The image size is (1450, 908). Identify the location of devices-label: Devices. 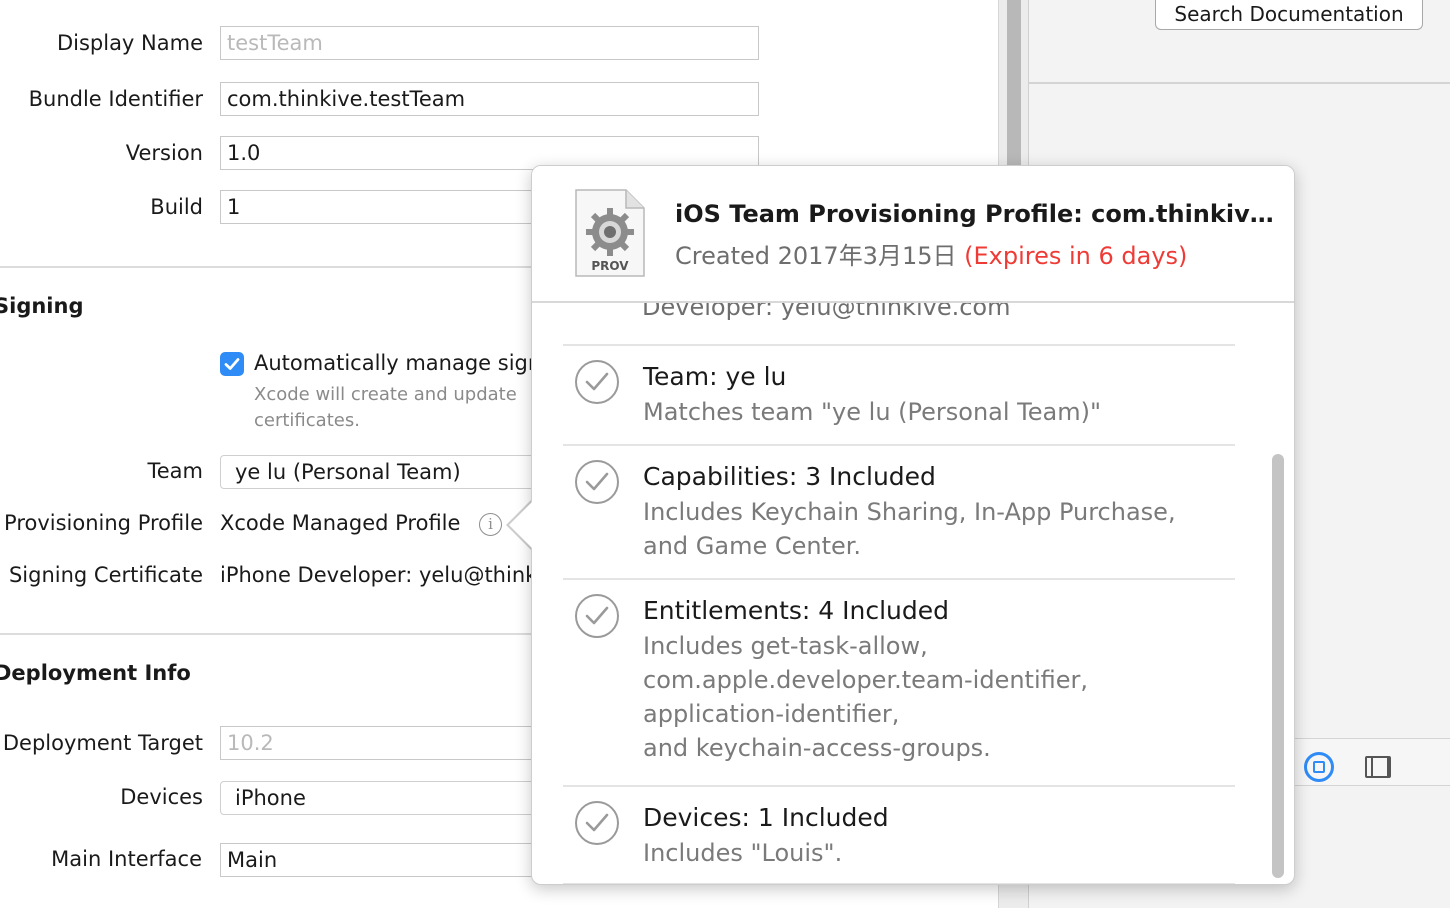
(161, 797).